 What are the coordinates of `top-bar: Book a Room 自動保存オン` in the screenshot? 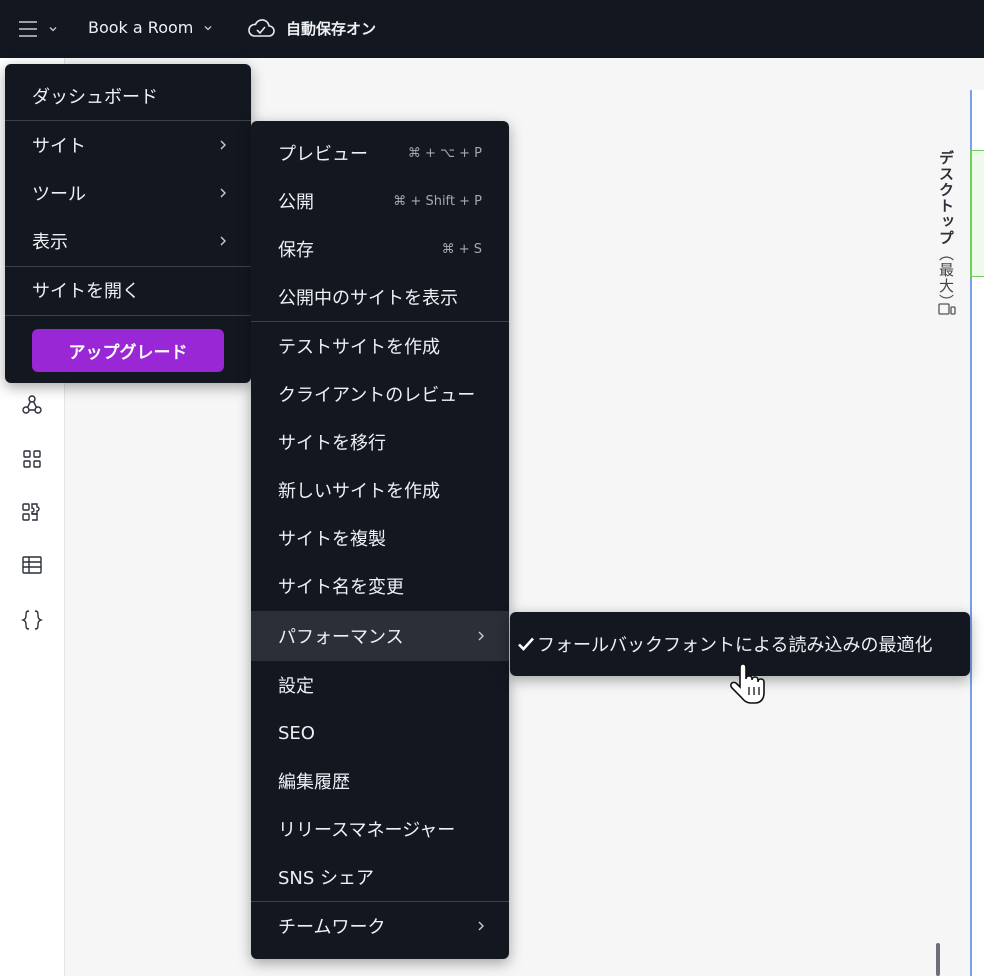 It's located at (492, 29).